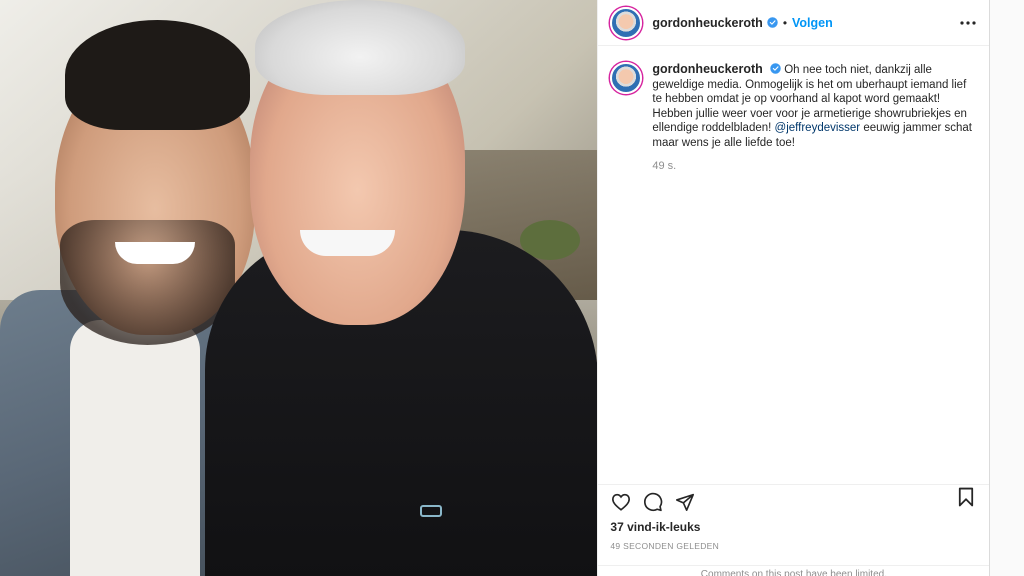  Describe the element at coordinates (157, 75) in the screenshot. I see `left-person-hair` at that location.